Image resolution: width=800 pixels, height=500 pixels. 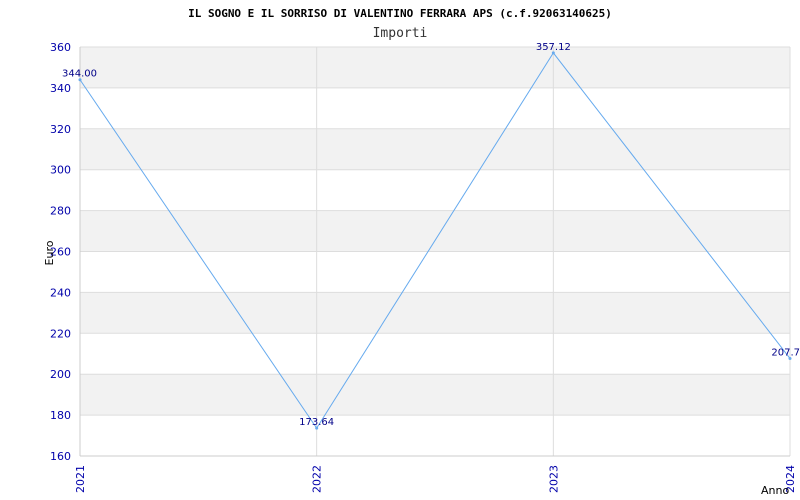 What do you see at coordinates (49, 252) in the screenshot?
I see `y-axis-label: Euro` at bounding box center [49, 252].